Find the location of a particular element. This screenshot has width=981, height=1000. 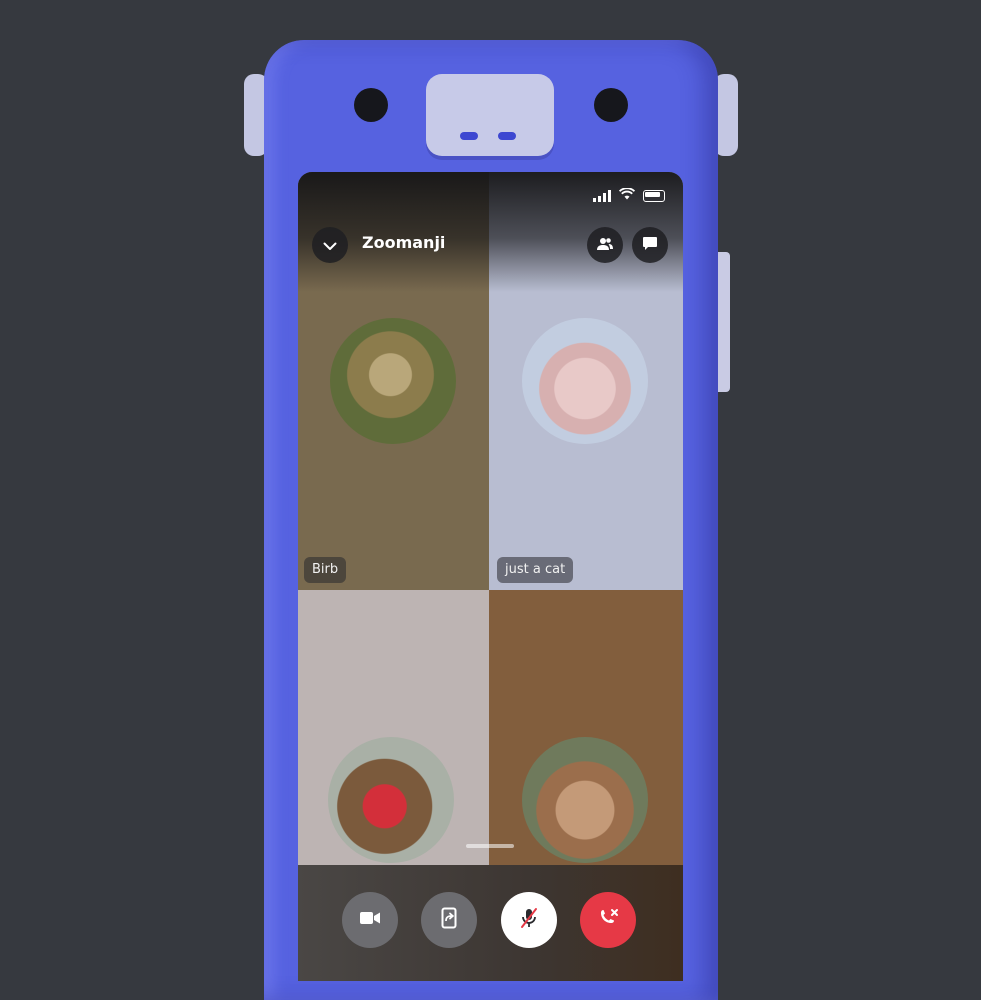

collapse-button is located at coordinates (330, 245).